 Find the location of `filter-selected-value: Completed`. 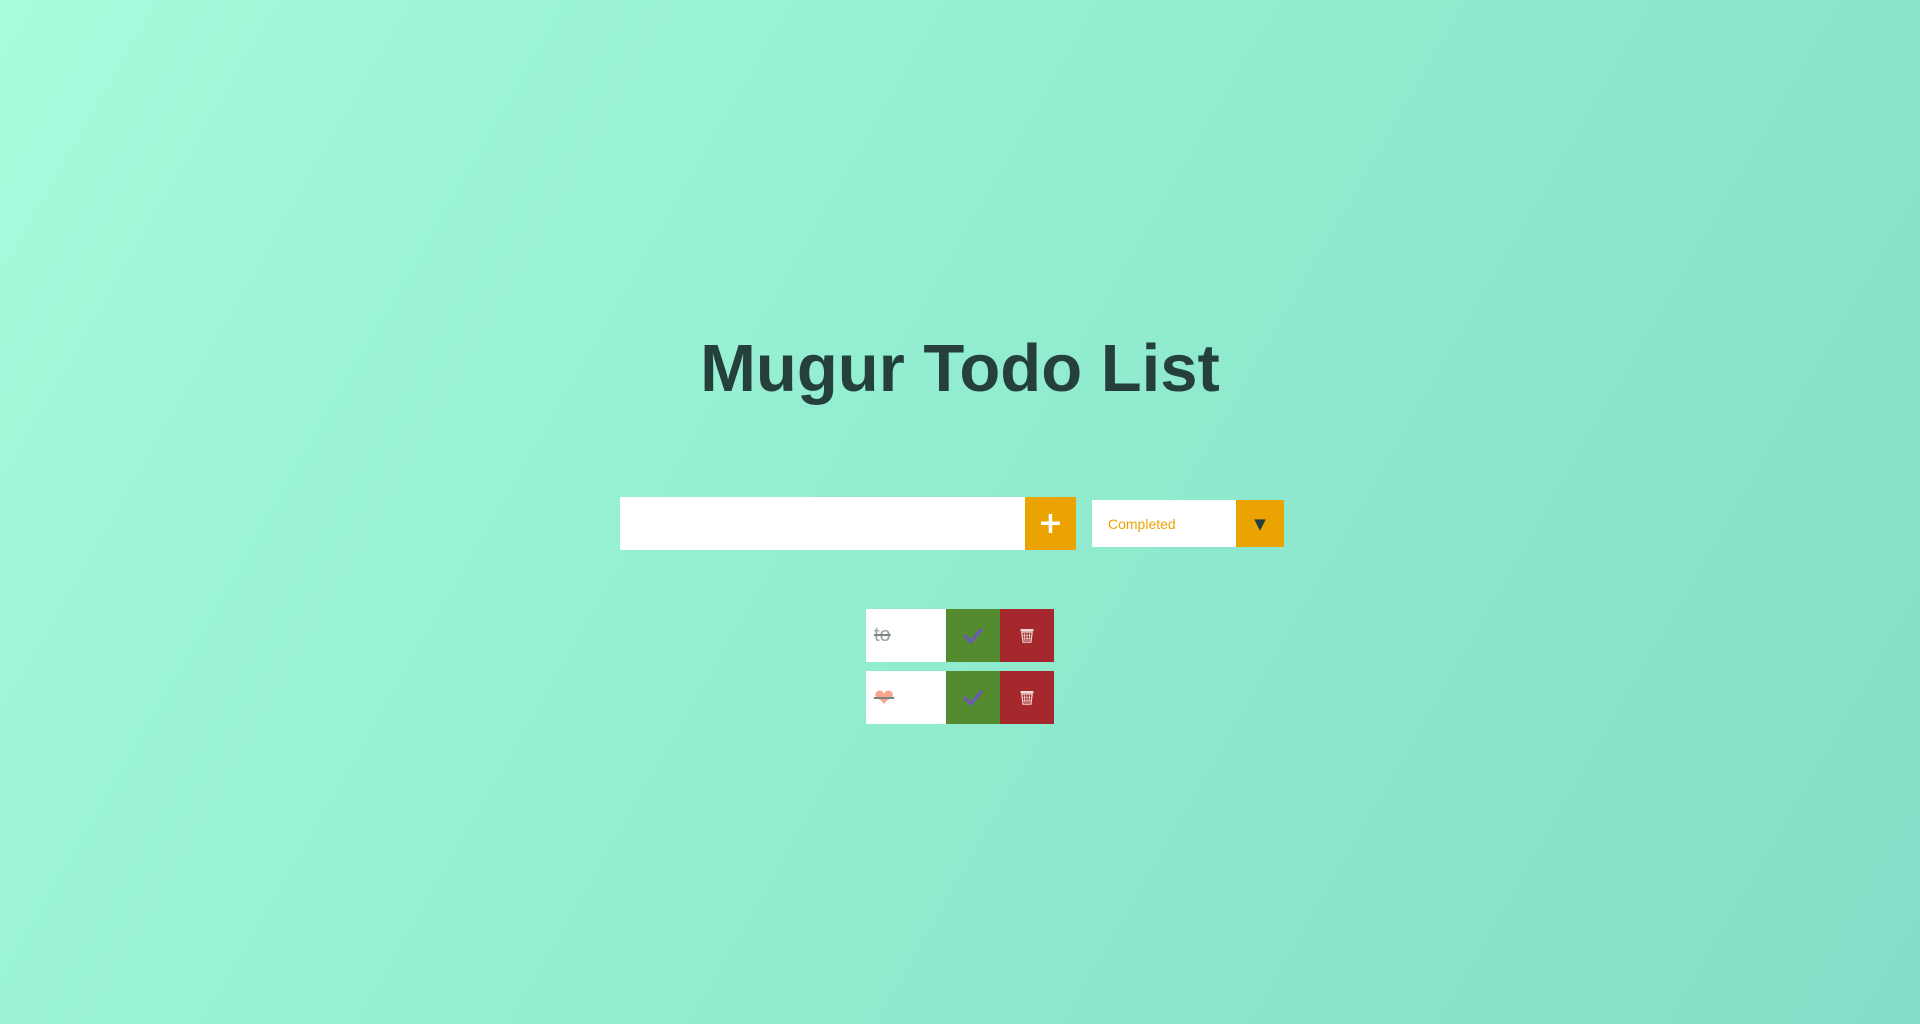

filter-selected-value: Completed is located at coordinates (1164, 523).